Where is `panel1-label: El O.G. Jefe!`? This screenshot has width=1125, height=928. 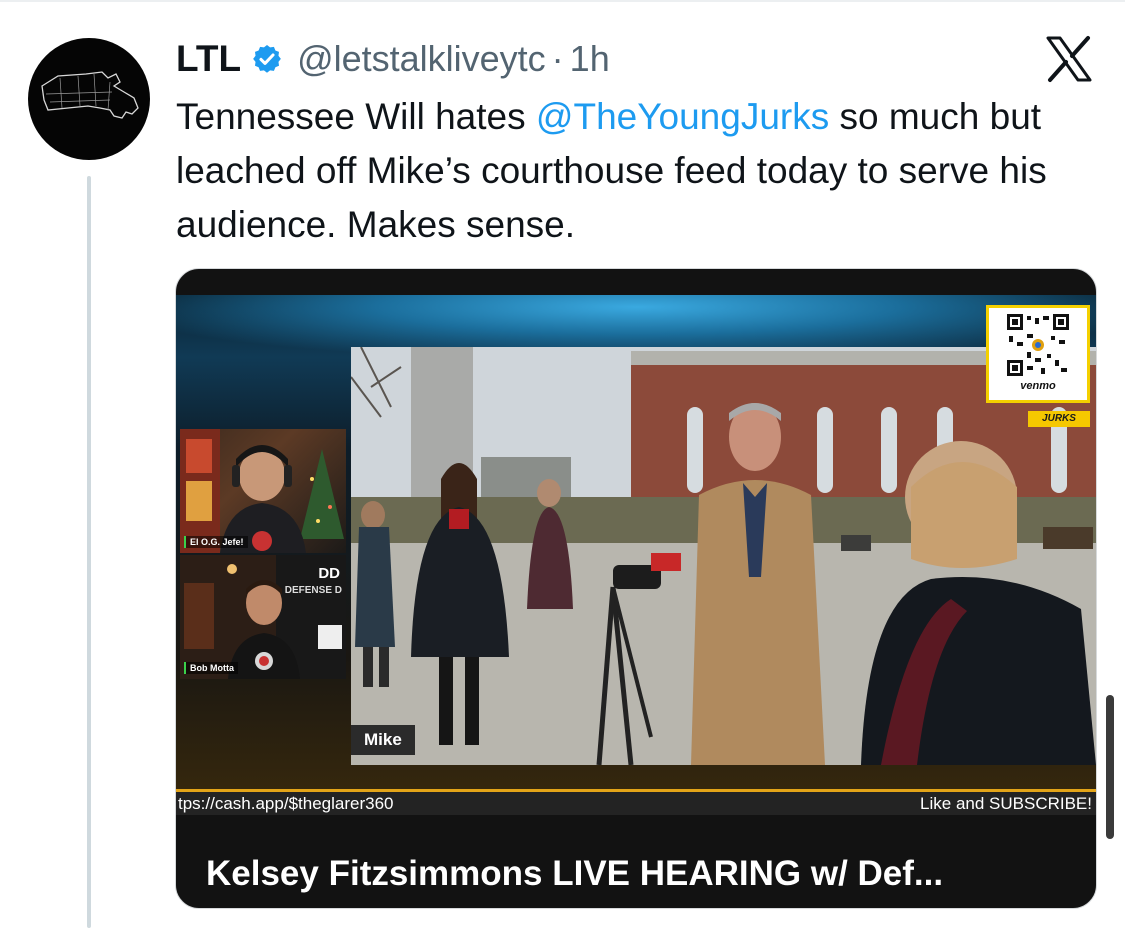 panel1-label: El O.G. Jefe! is located at coordinates (216, 542).